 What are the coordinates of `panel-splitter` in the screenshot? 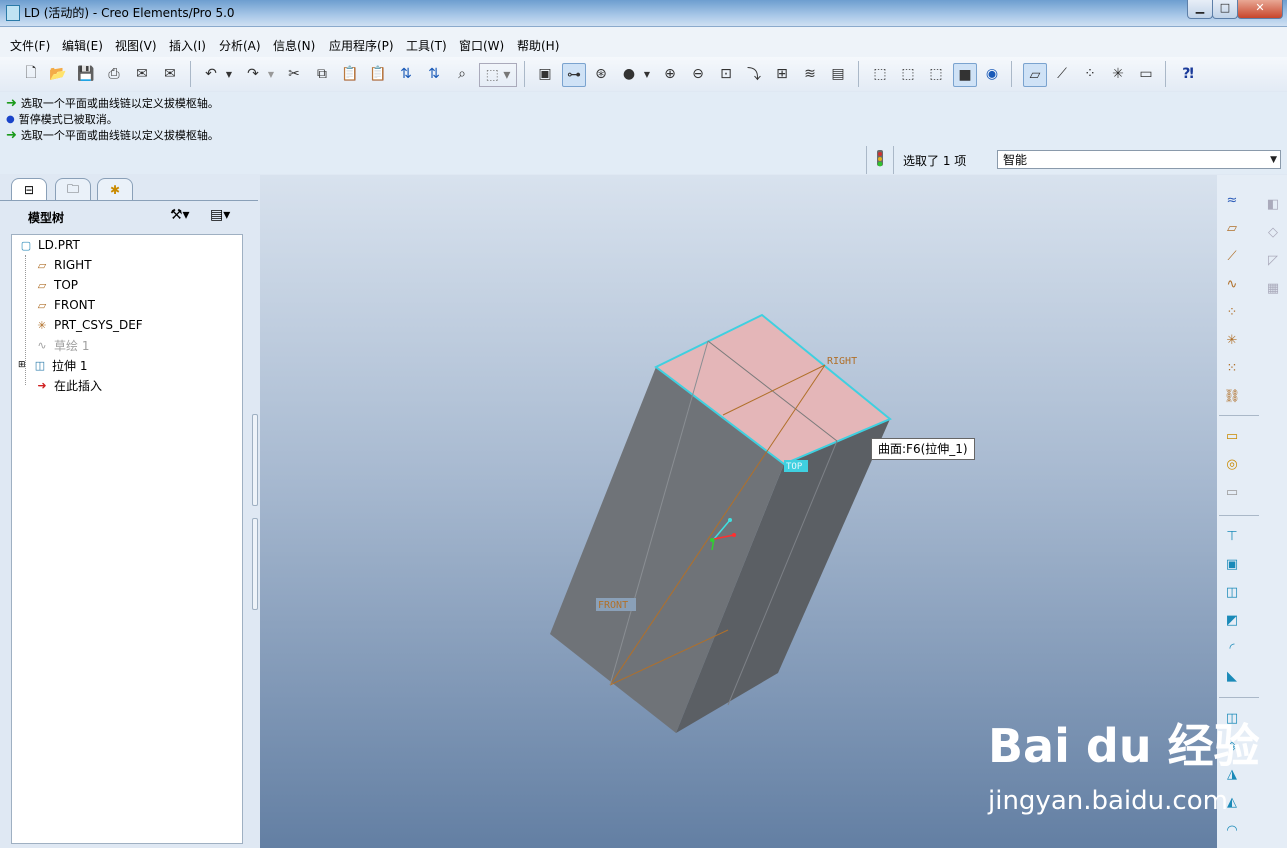 It's located at (254, 512).